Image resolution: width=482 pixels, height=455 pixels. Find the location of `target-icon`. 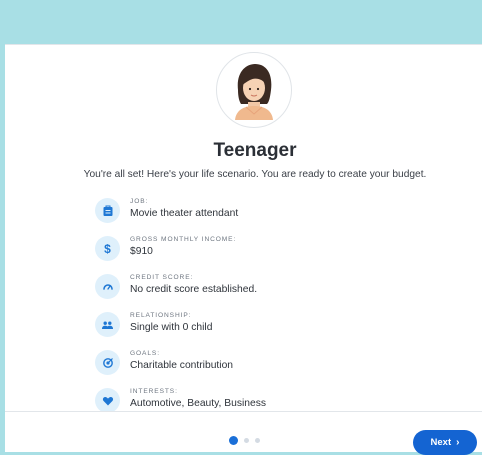

target-icon is located at coordinates (107, 362).